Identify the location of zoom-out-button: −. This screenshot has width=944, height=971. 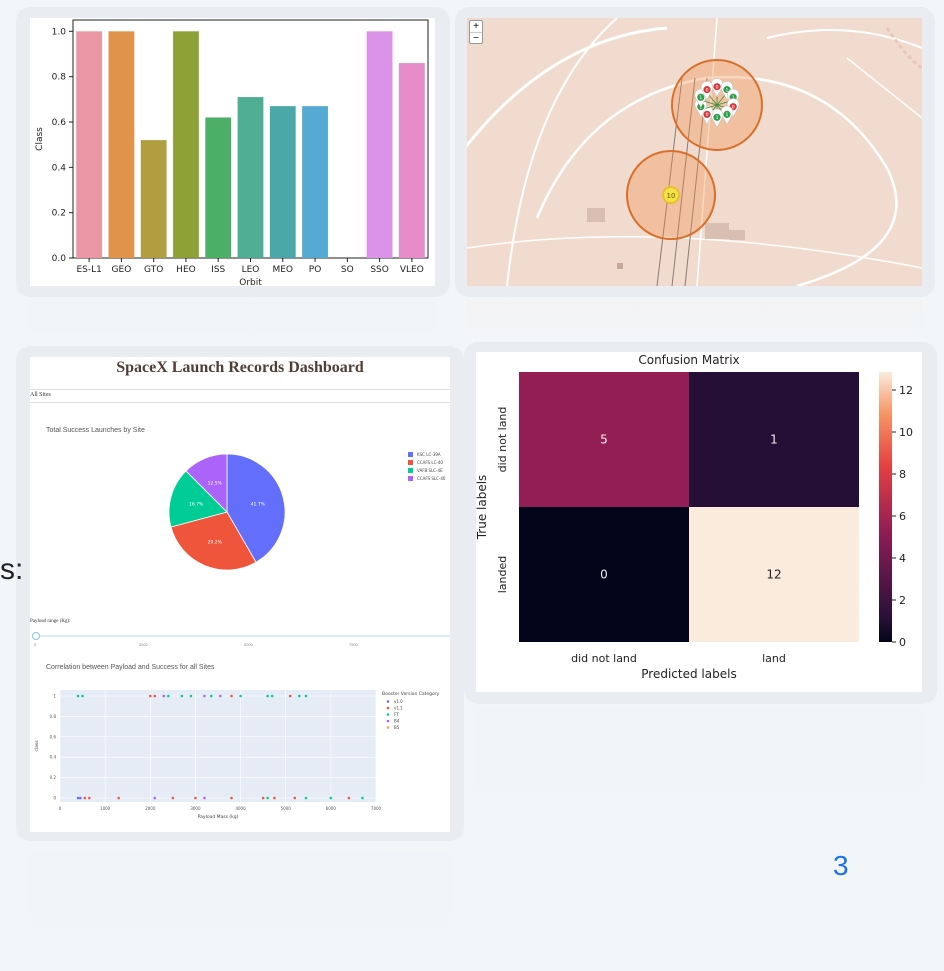
(476, 38).